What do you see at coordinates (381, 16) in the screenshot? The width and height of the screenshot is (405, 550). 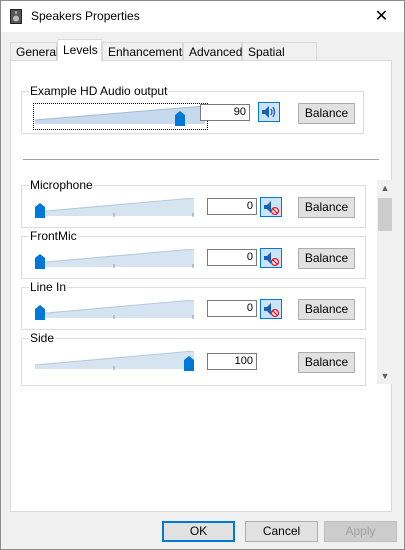 I see `close-icon: ✕` at bounding box center [381, 16].